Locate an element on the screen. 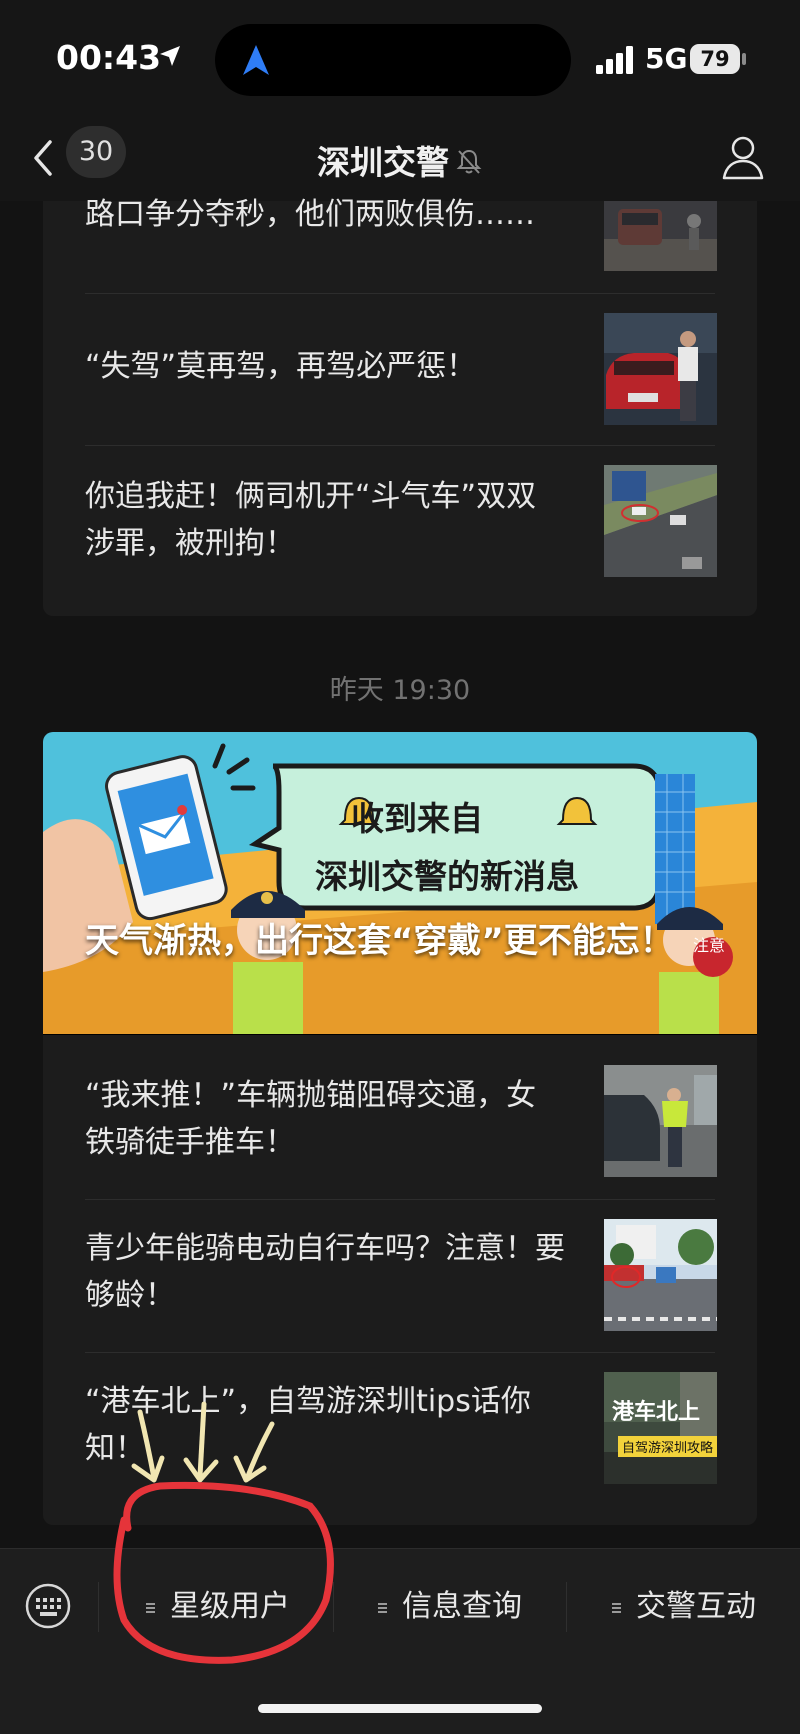 The width and height of the screenshot is (800, 1734). menu-item-info-query: 信息查询 is located at coordinates (450, 1607).